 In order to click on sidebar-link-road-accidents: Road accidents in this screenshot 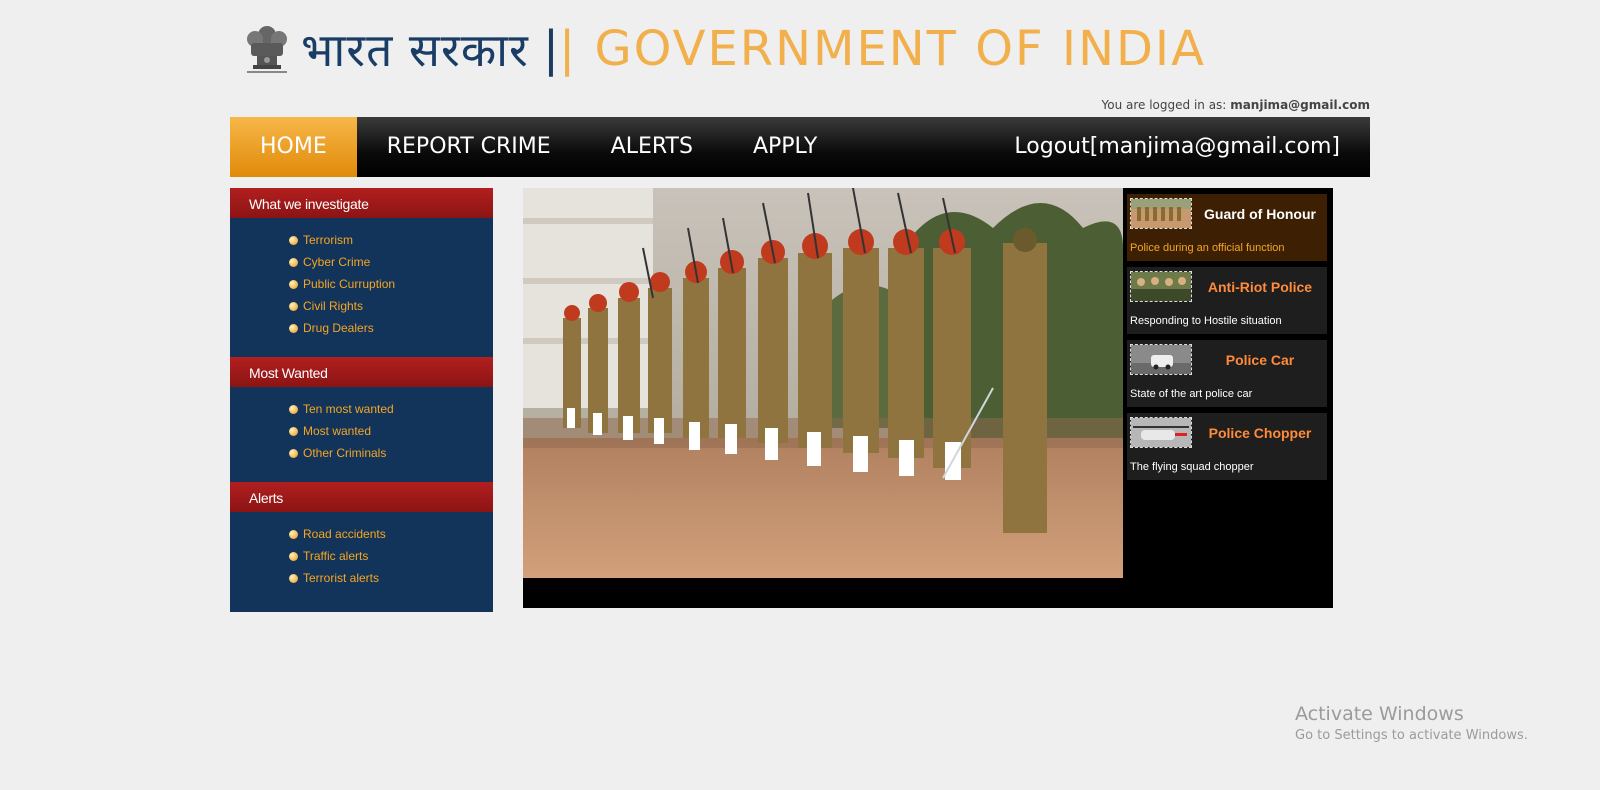, I will do `click(391, 534)`.